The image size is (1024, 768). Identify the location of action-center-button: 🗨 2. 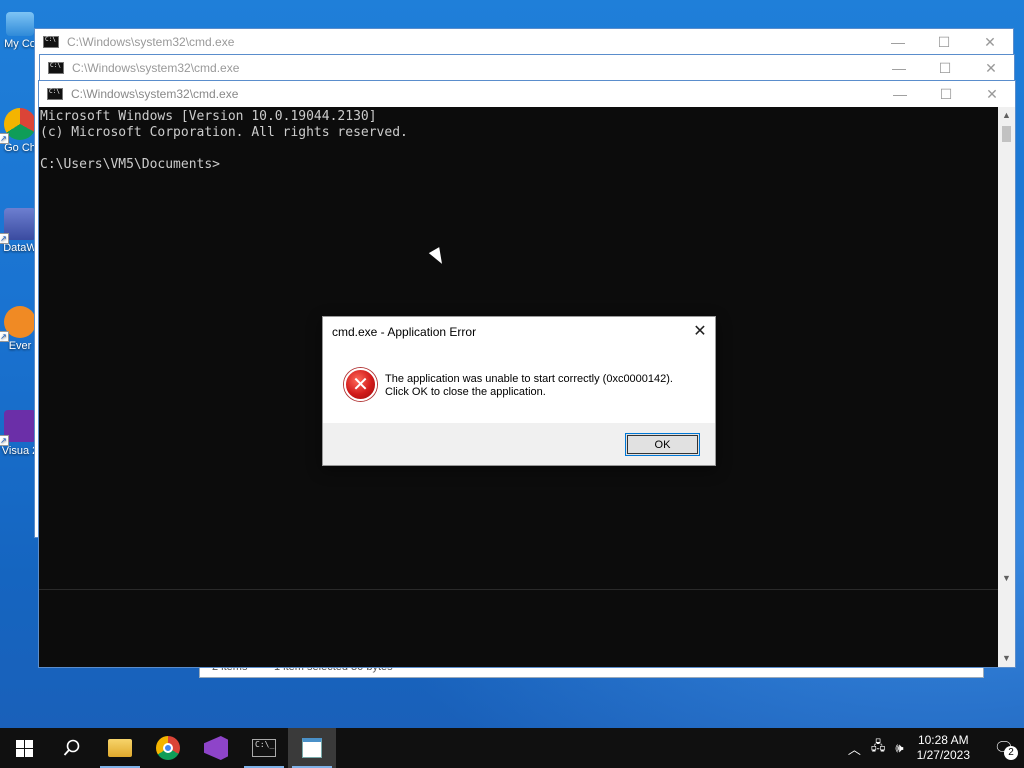
(1004, 748).